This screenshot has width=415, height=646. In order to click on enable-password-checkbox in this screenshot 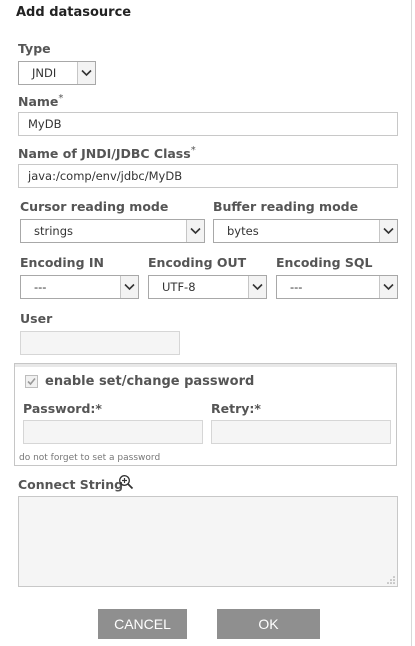, I will do `click(31, 381)`.